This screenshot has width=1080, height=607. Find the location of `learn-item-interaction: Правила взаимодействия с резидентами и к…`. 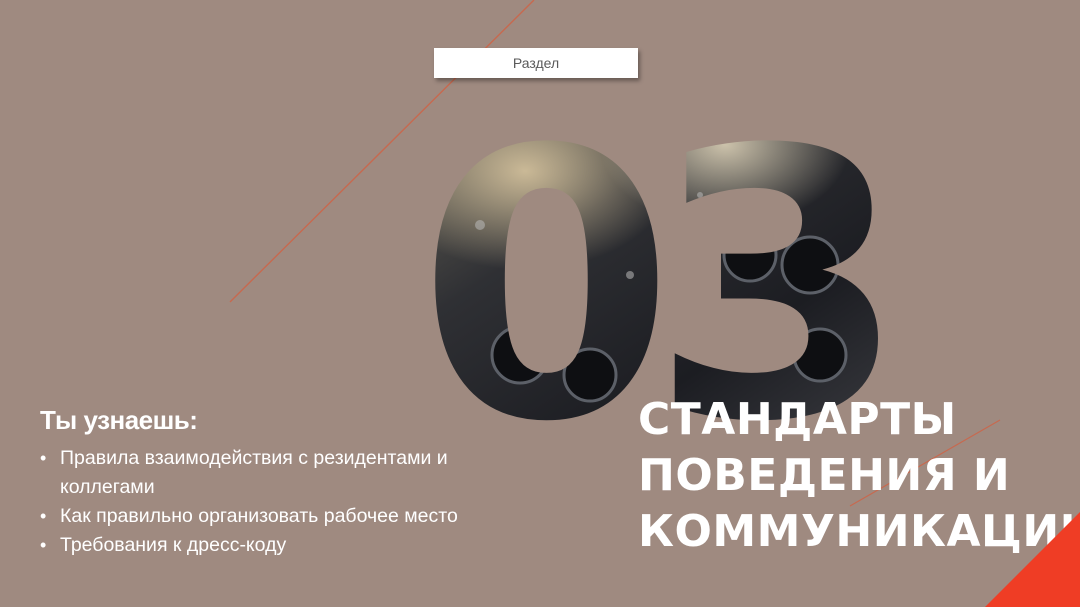

learn-item-interaction: Правила взаимодействия с резидентами и к… is located at coordinates (290, 473).